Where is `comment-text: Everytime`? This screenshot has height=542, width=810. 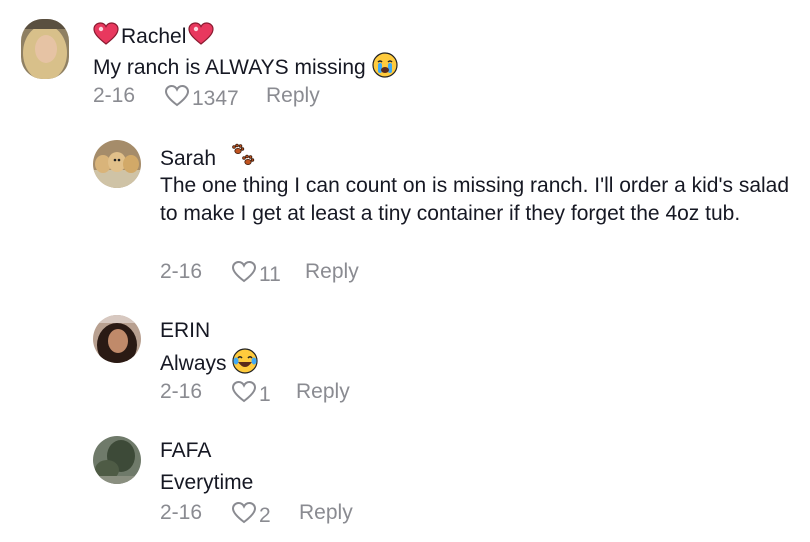
comment-text: Everytime is located at coordinates (206, 483).